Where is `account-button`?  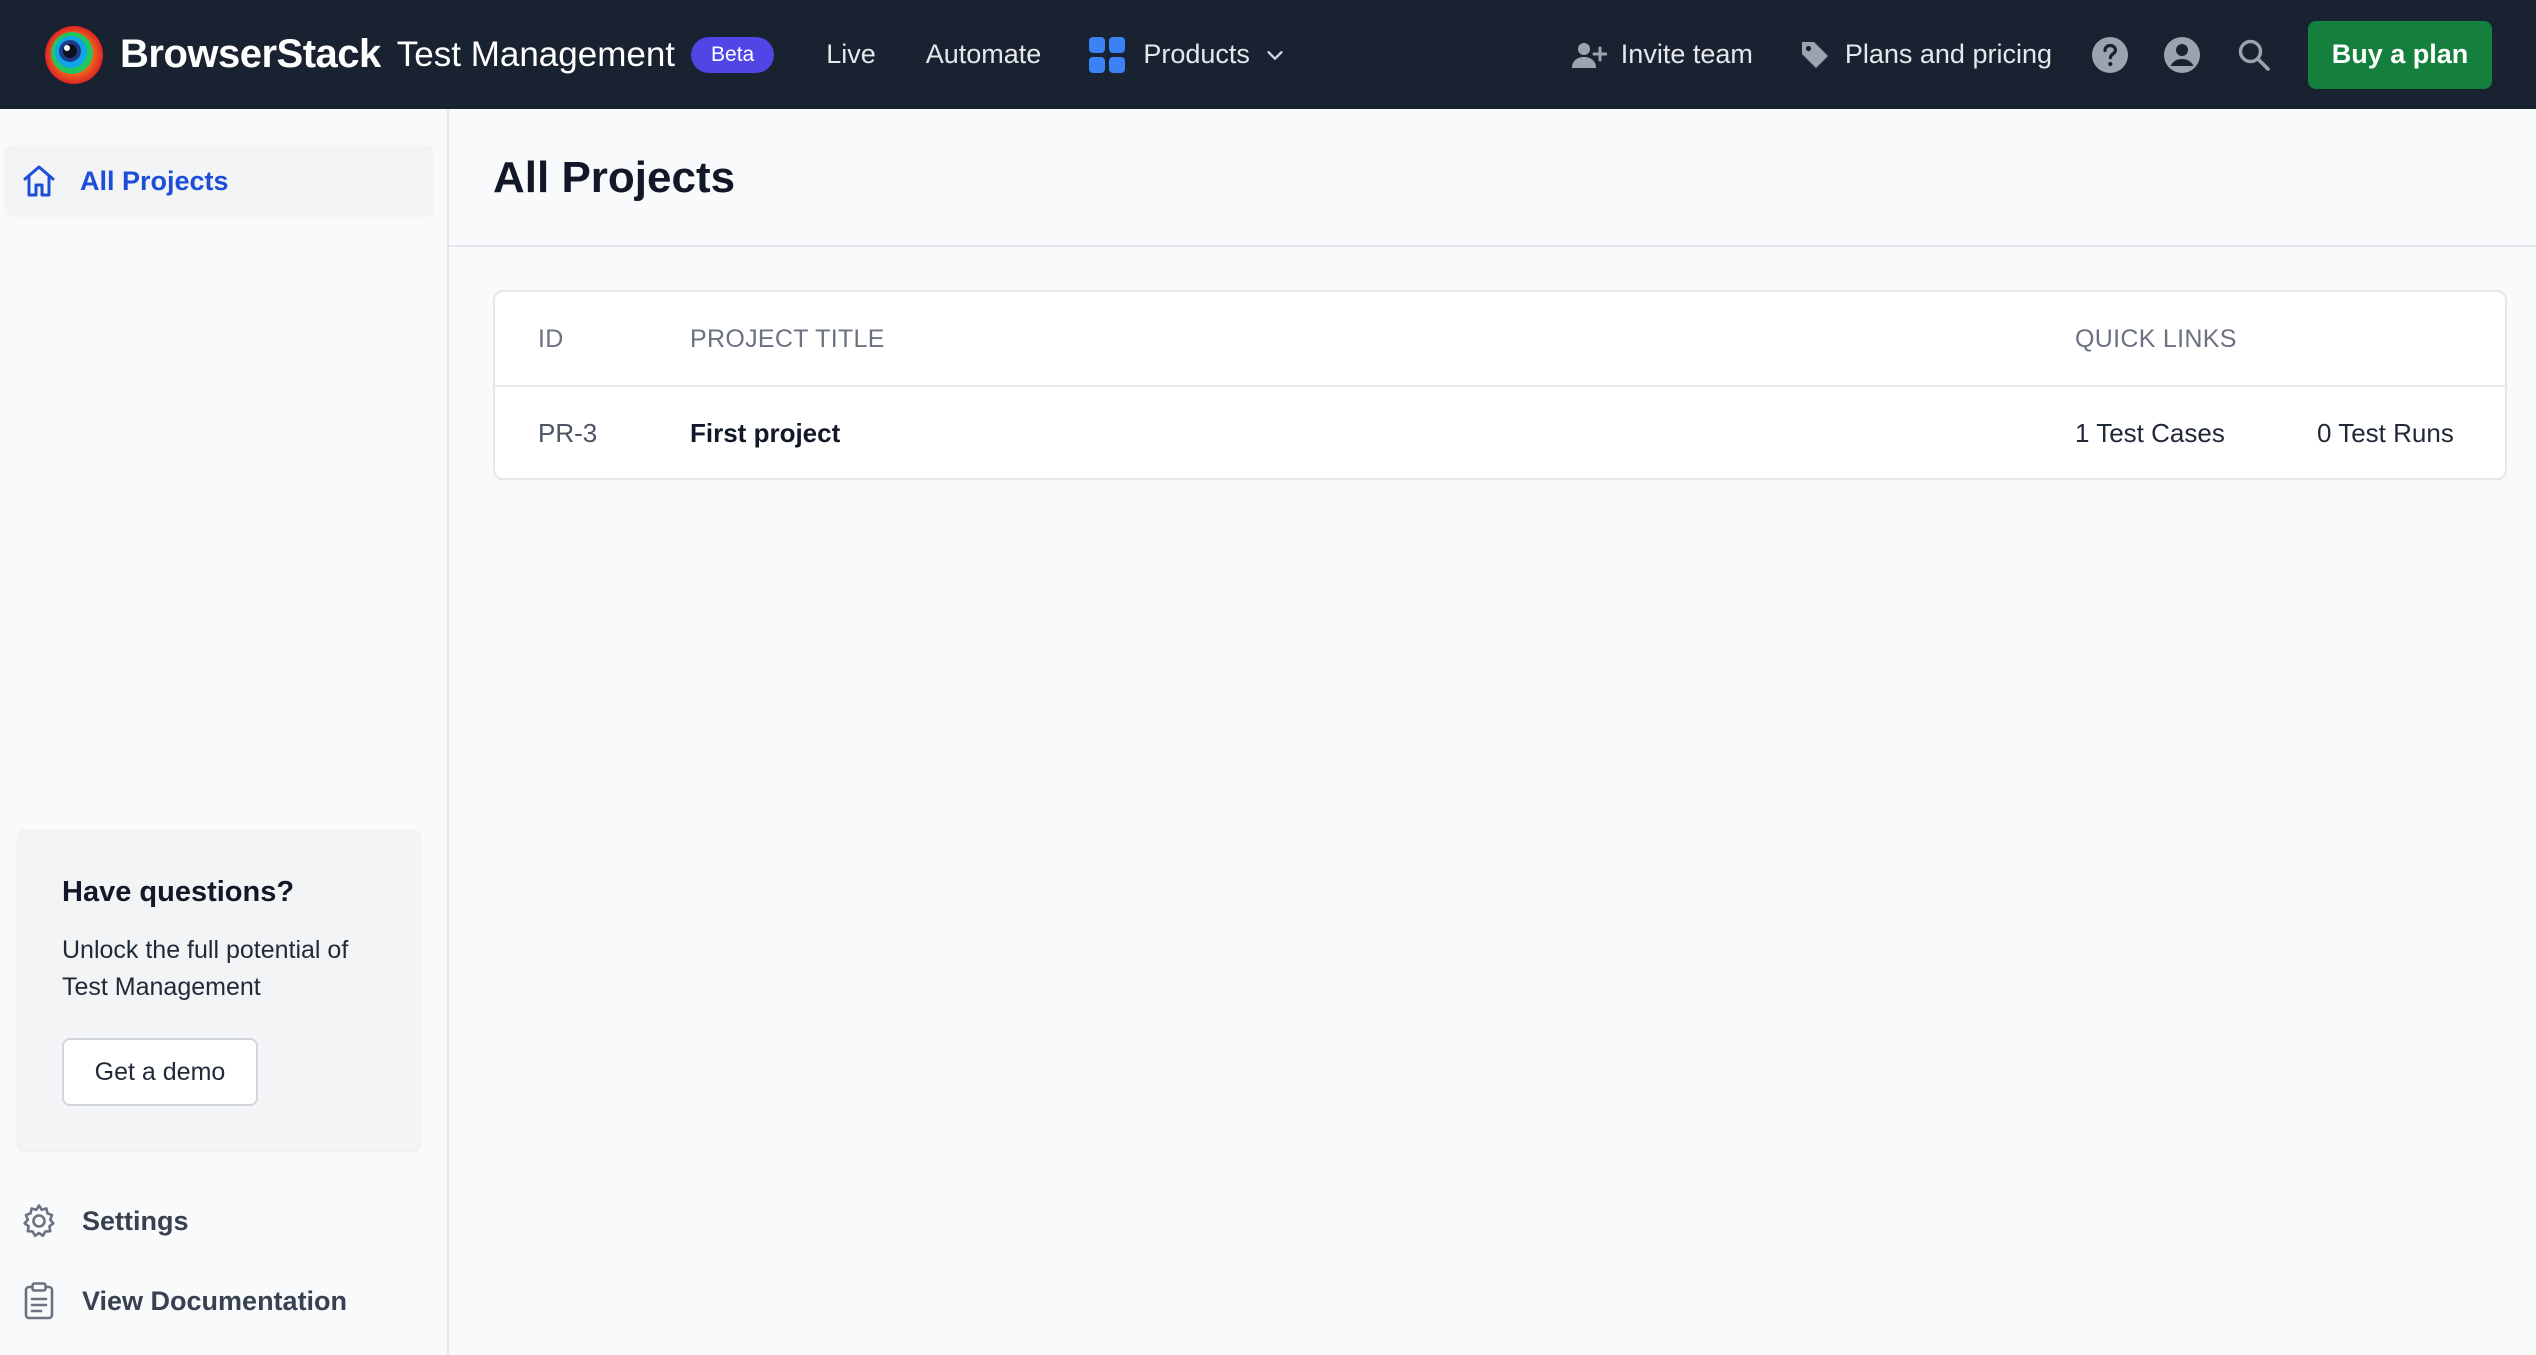 account-button is located at coordinates (2182, 55).